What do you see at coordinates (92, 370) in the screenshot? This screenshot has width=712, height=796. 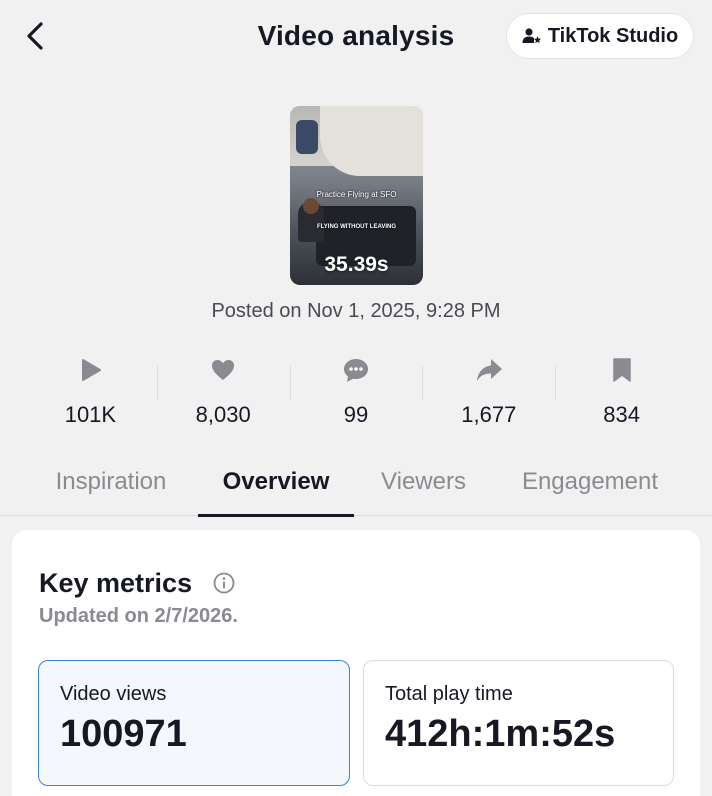 I see `play-icon` at bounding box center [92, 370].